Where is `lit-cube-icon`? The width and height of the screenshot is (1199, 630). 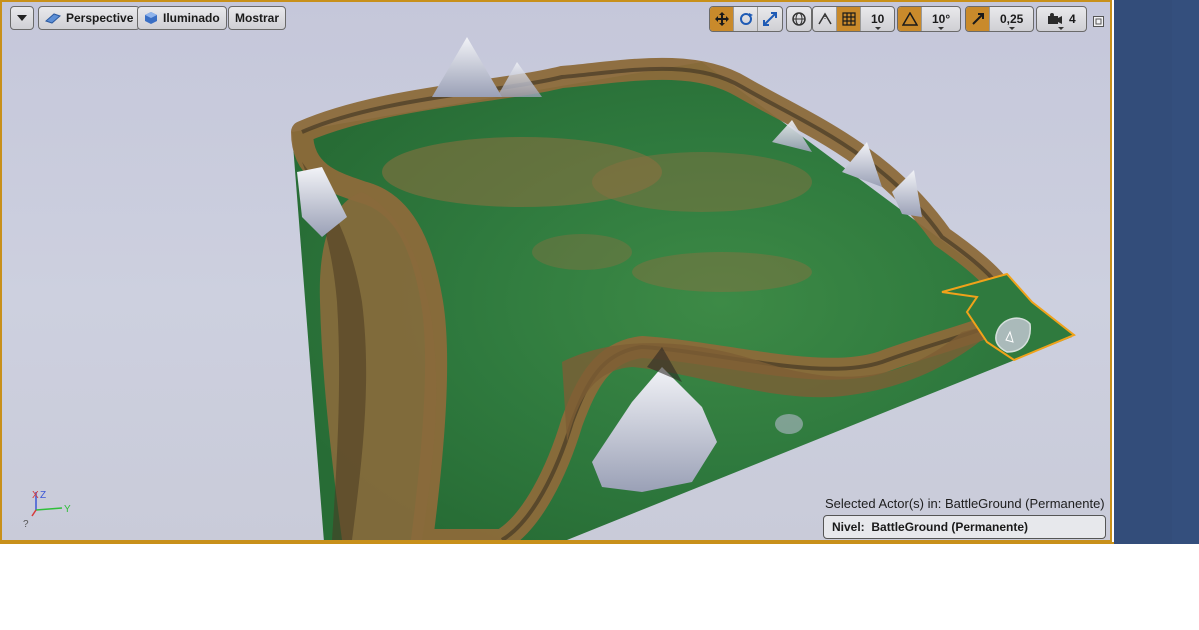 lit-cube-icon is located at coordinates (151, 18).